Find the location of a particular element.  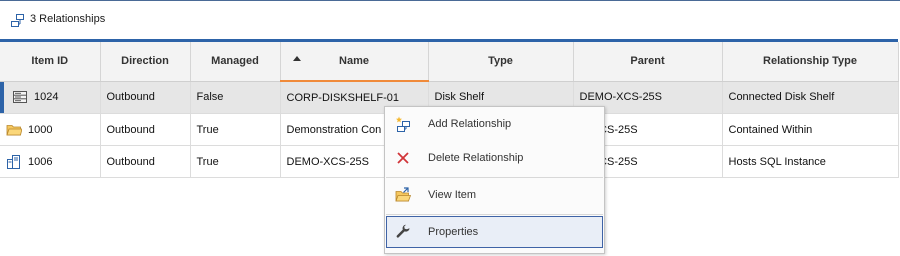

menu-item-add-relationship: Add Relationship is located at coordinates (494, 124).